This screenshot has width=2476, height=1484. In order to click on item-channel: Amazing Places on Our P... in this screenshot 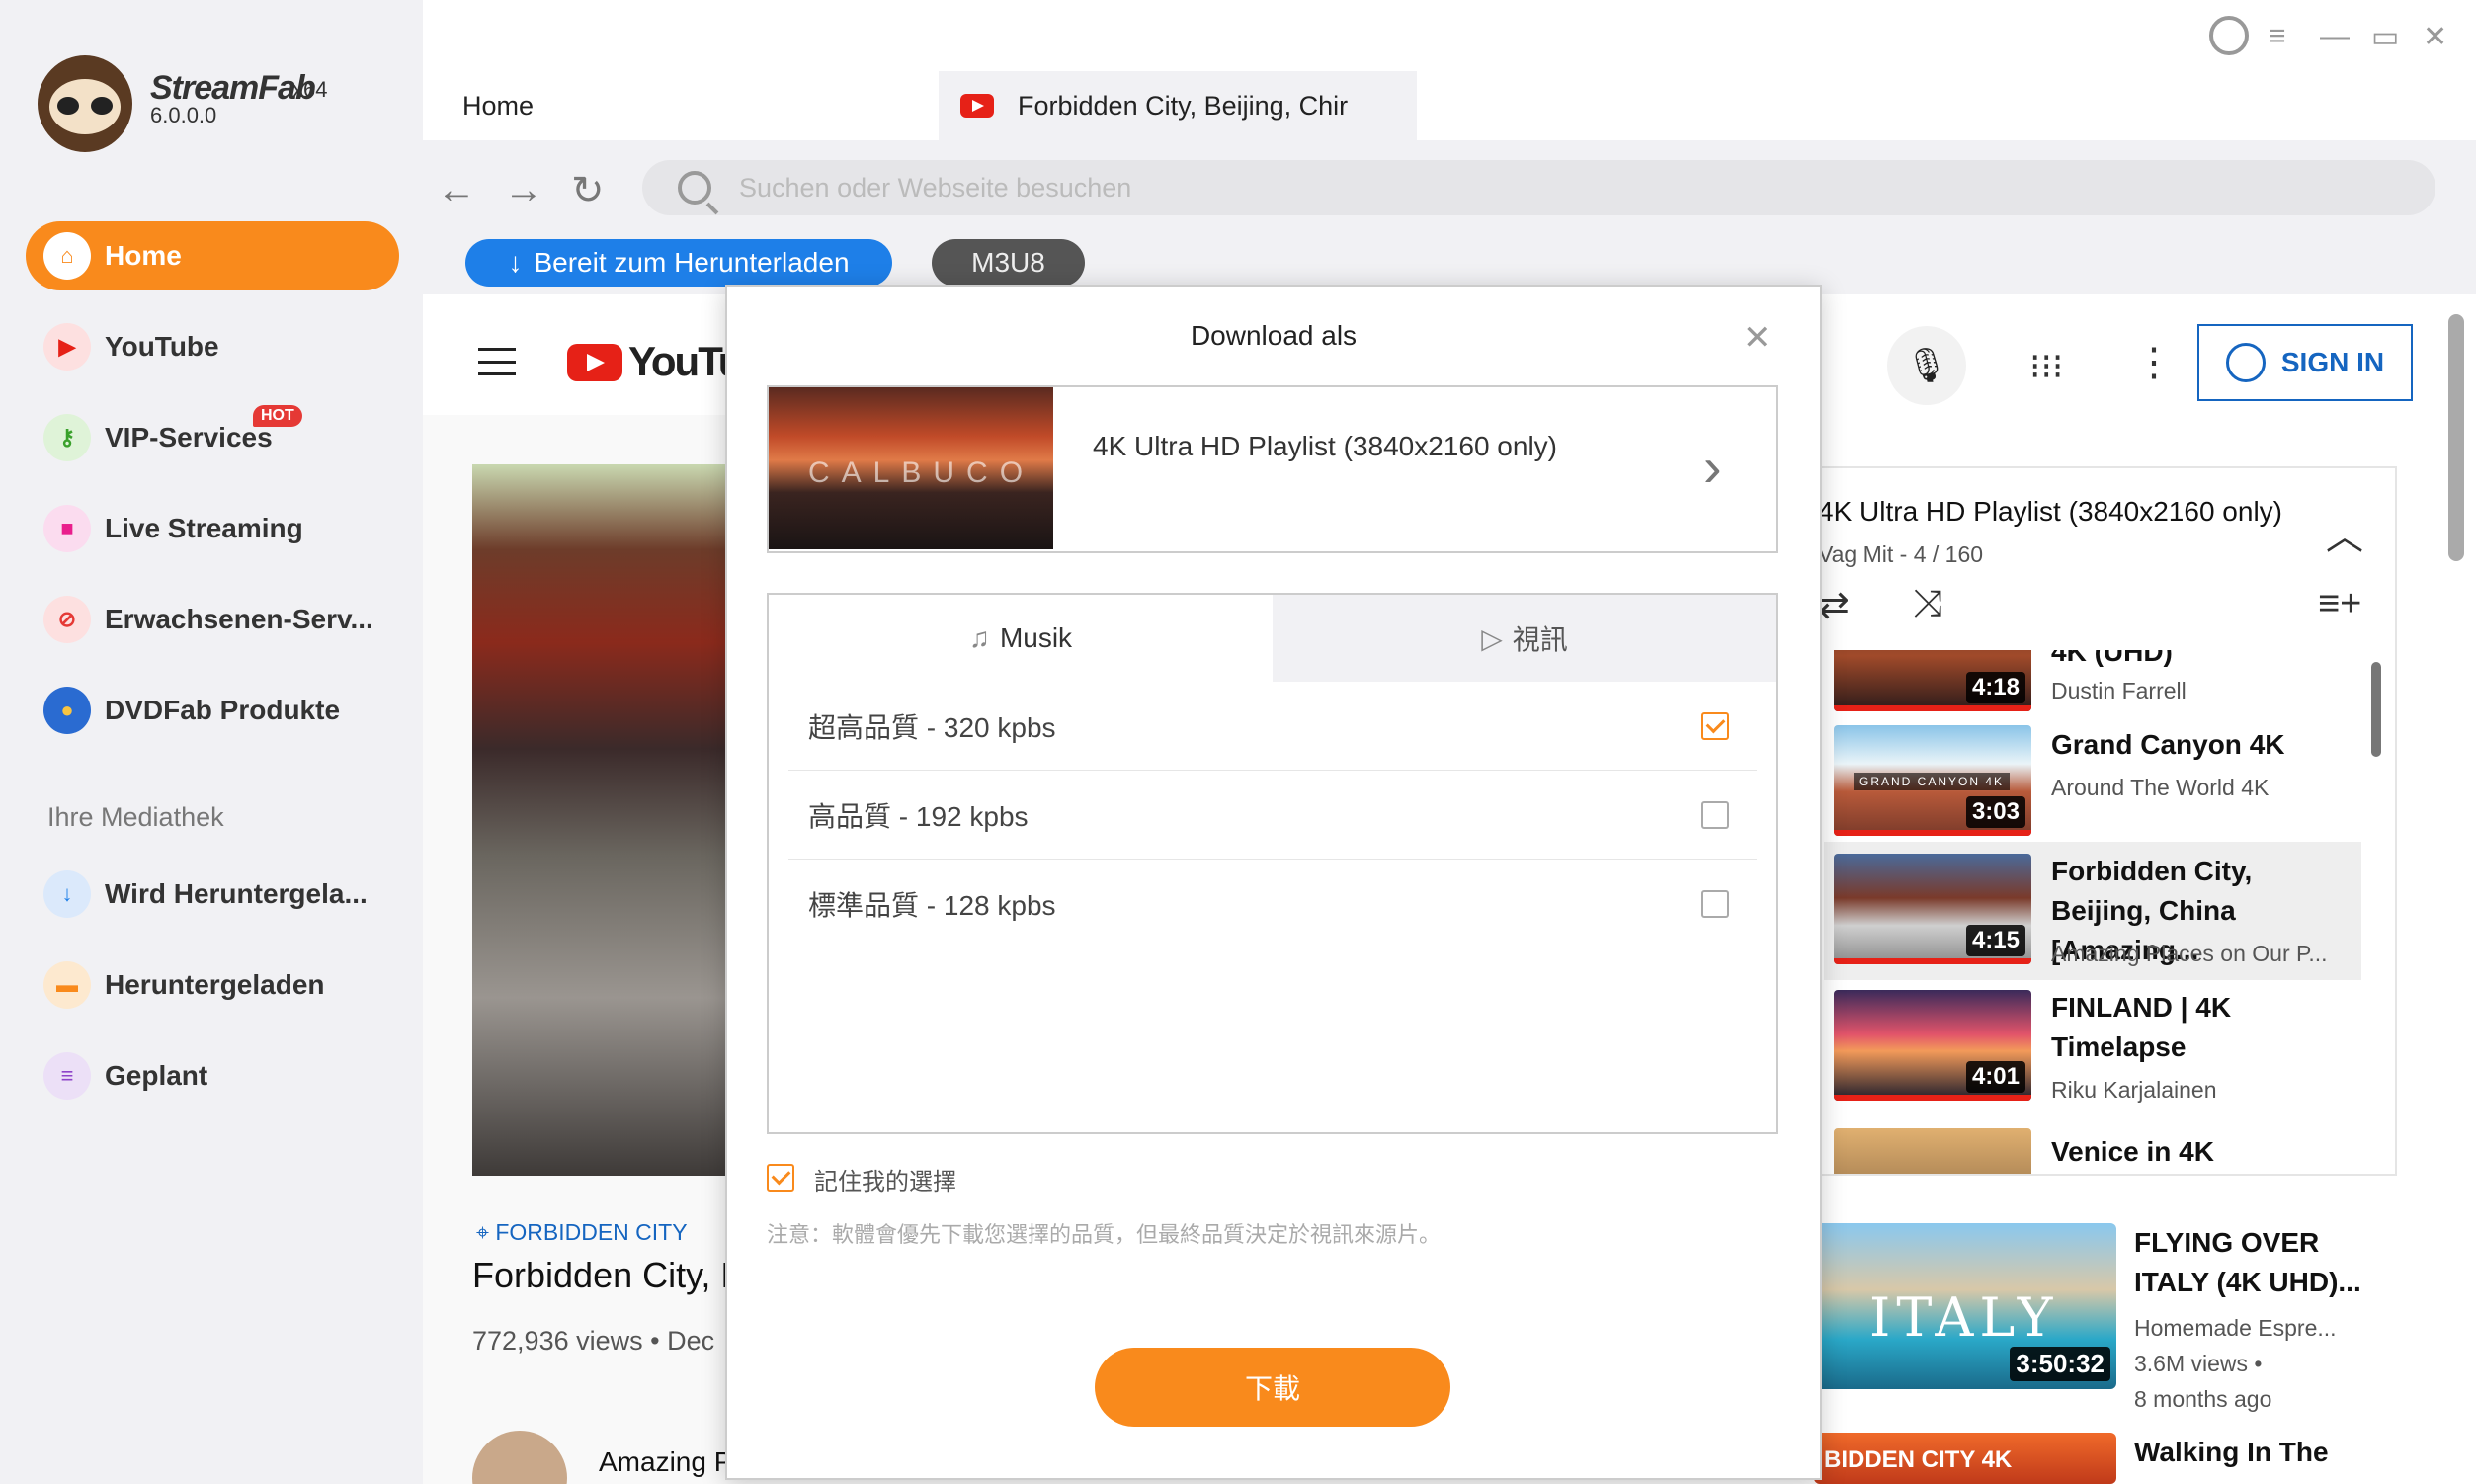, I will do `click(2189, 953)`.